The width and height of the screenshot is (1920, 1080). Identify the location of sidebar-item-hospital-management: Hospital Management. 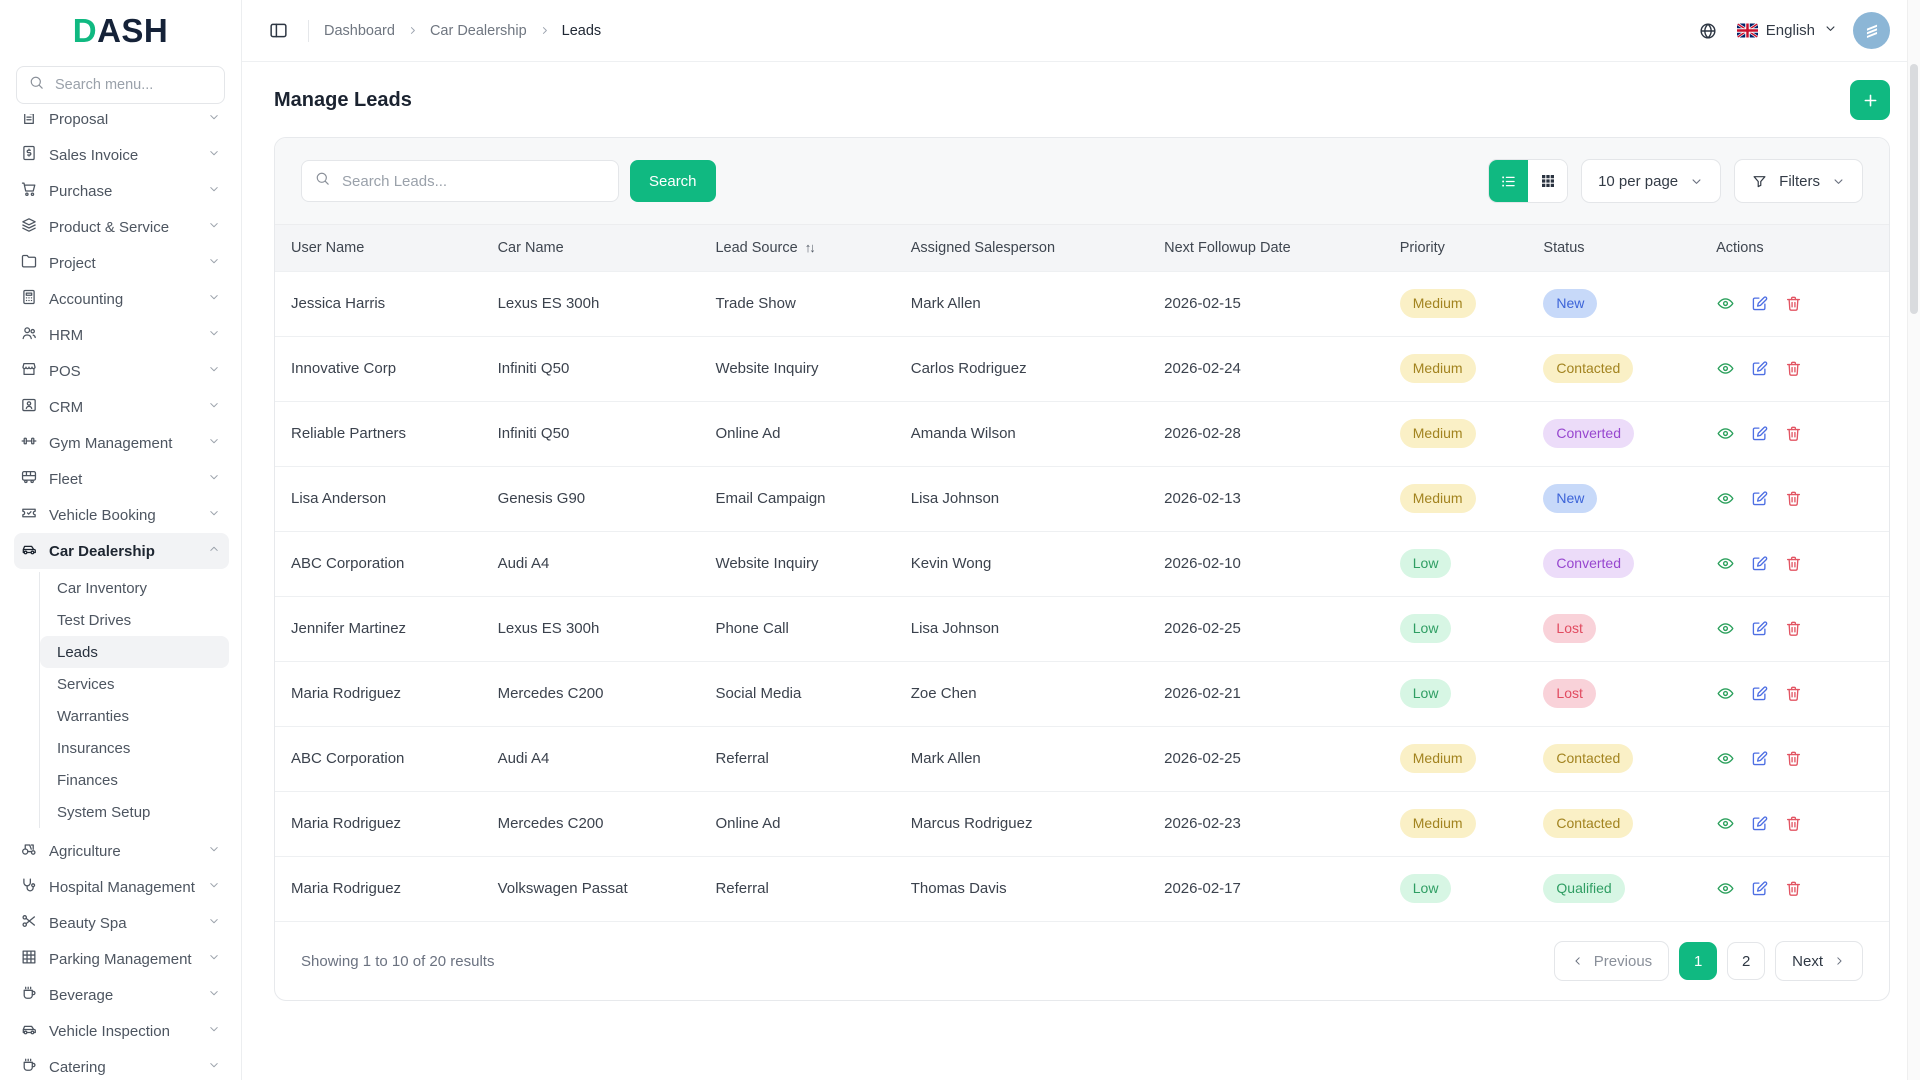
(121, 887).